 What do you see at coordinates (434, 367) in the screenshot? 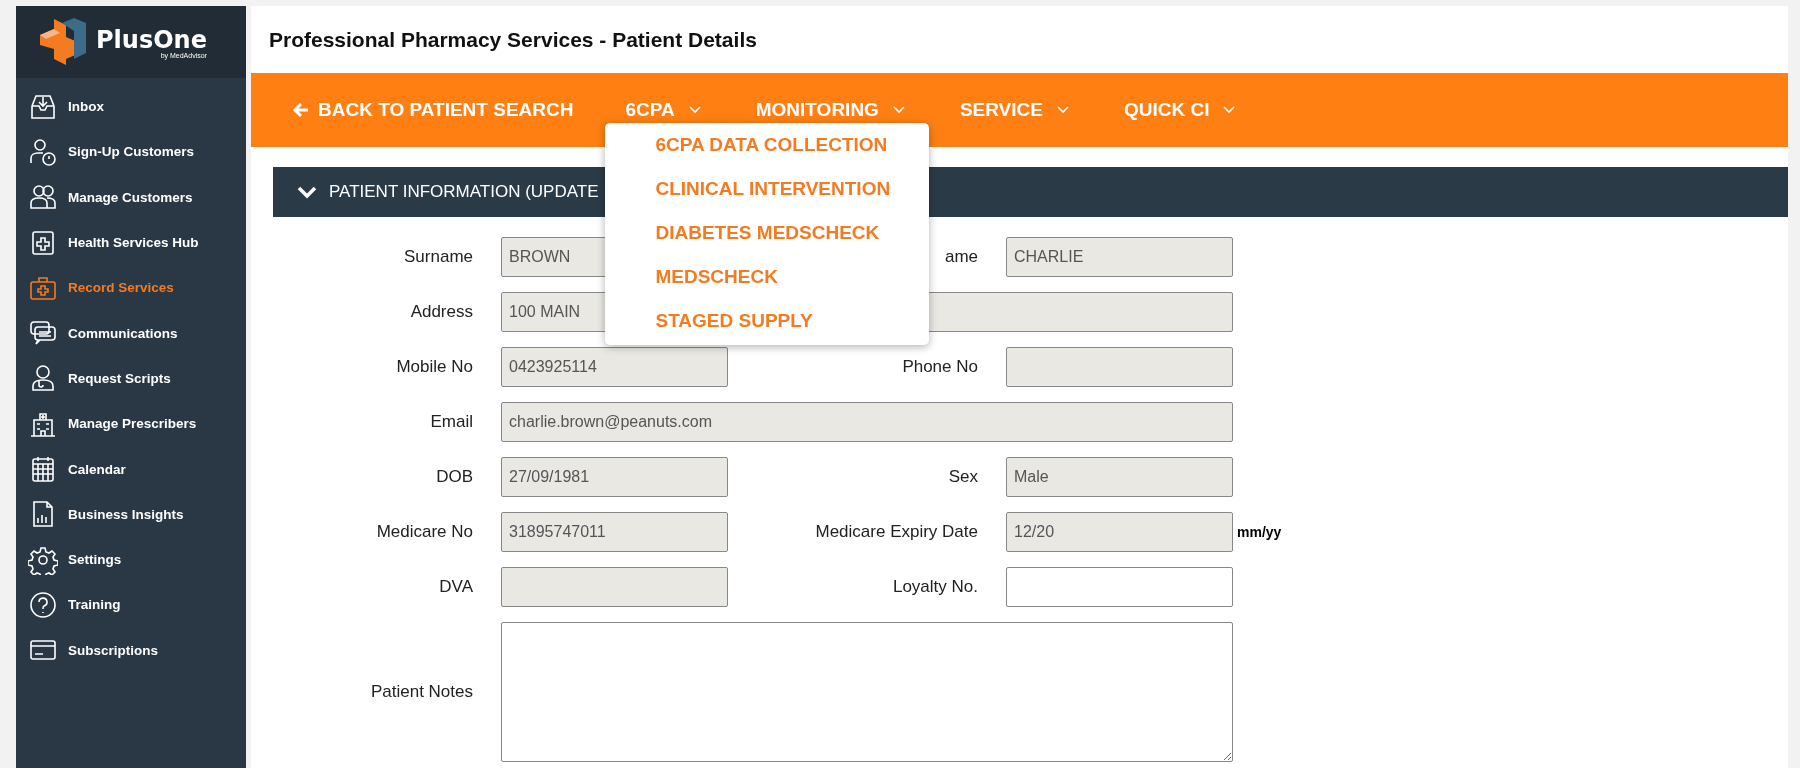
I see `field-label: Mobile No` at bounding box center [434, 367].